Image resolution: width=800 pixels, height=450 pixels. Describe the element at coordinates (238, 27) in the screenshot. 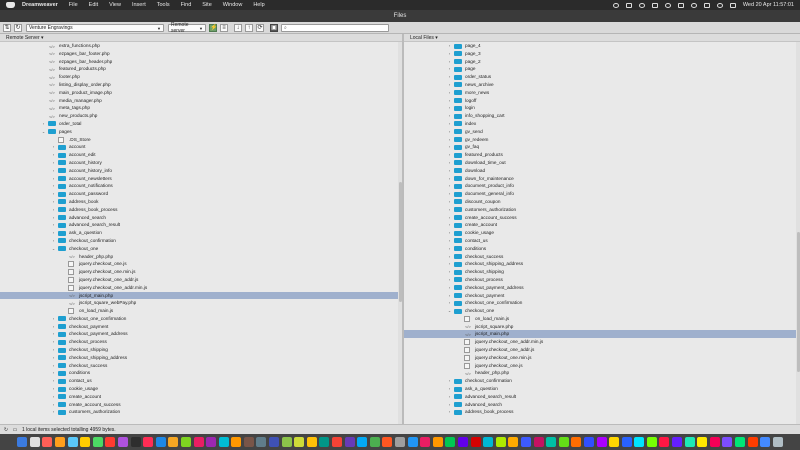

I see `get-files-icon: ↓` at that location.